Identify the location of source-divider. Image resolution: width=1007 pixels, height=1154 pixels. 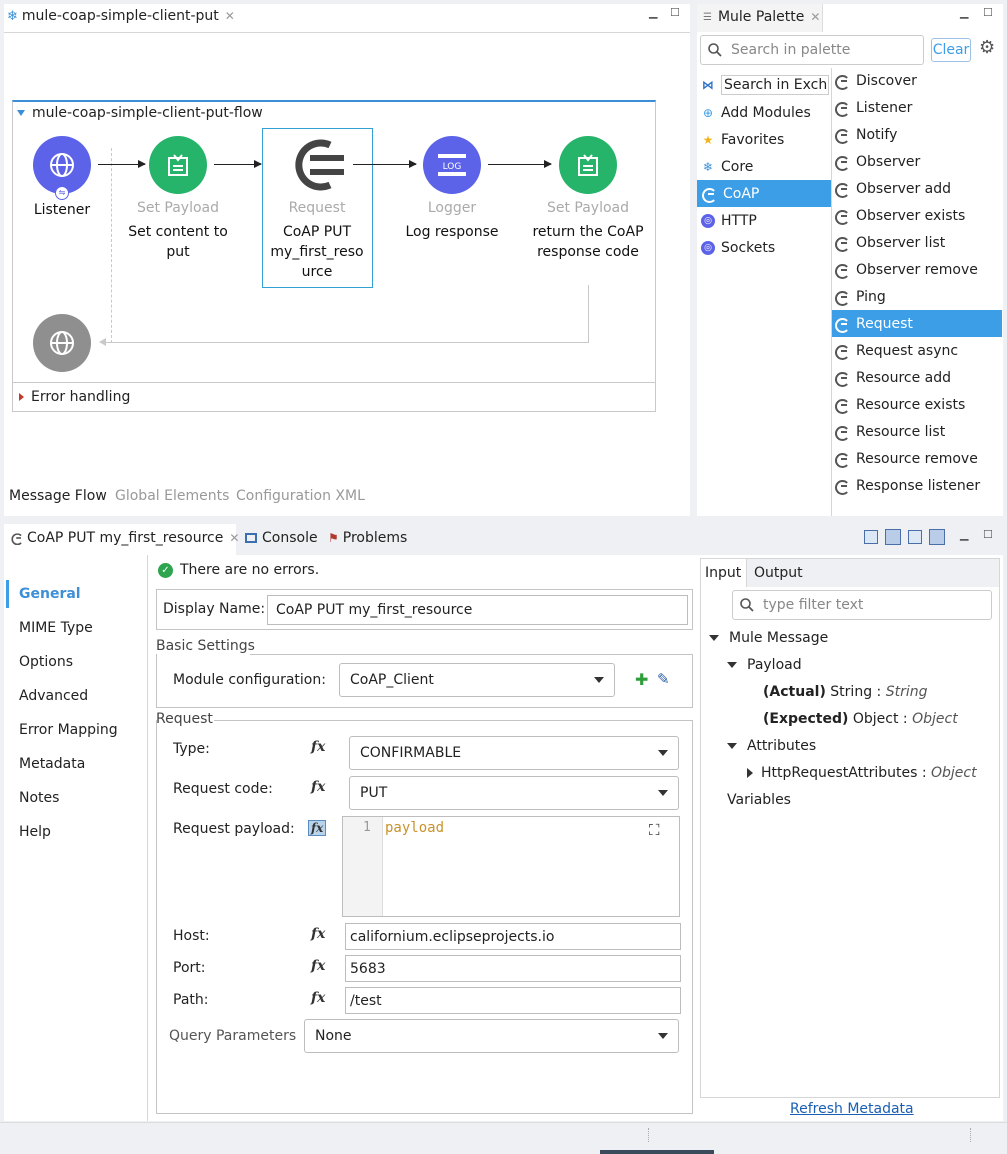
(111, 245).